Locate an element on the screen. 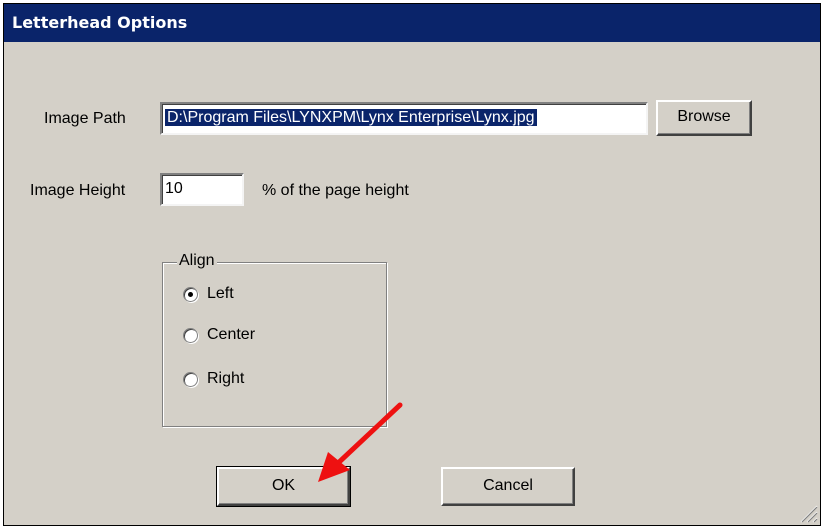 The height and width of the screenshot is (529, 824). align-legend: Align is located at coordinates (197, 261).